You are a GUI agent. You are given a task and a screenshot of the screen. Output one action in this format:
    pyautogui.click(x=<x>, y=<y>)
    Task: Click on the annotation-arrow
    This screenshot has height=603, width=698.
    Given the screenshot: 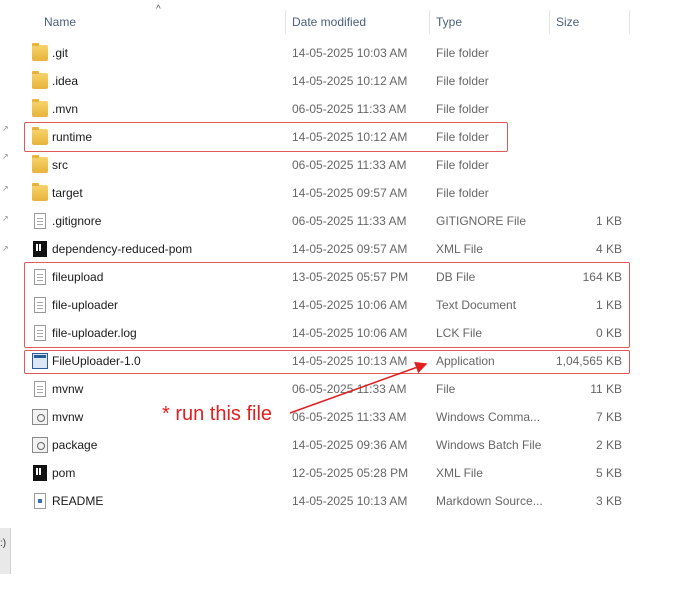 What is the action you would take?
    pyautogui.click(x=358, y=387)
    